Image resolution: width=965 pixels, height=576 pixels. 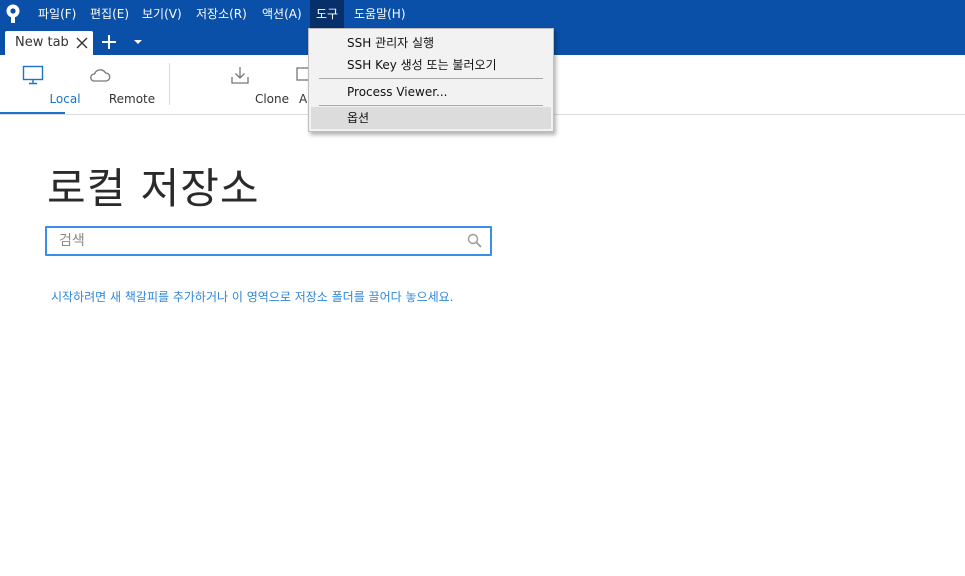 I want to click on chevron-down-icon, so click(x=138, y=42).